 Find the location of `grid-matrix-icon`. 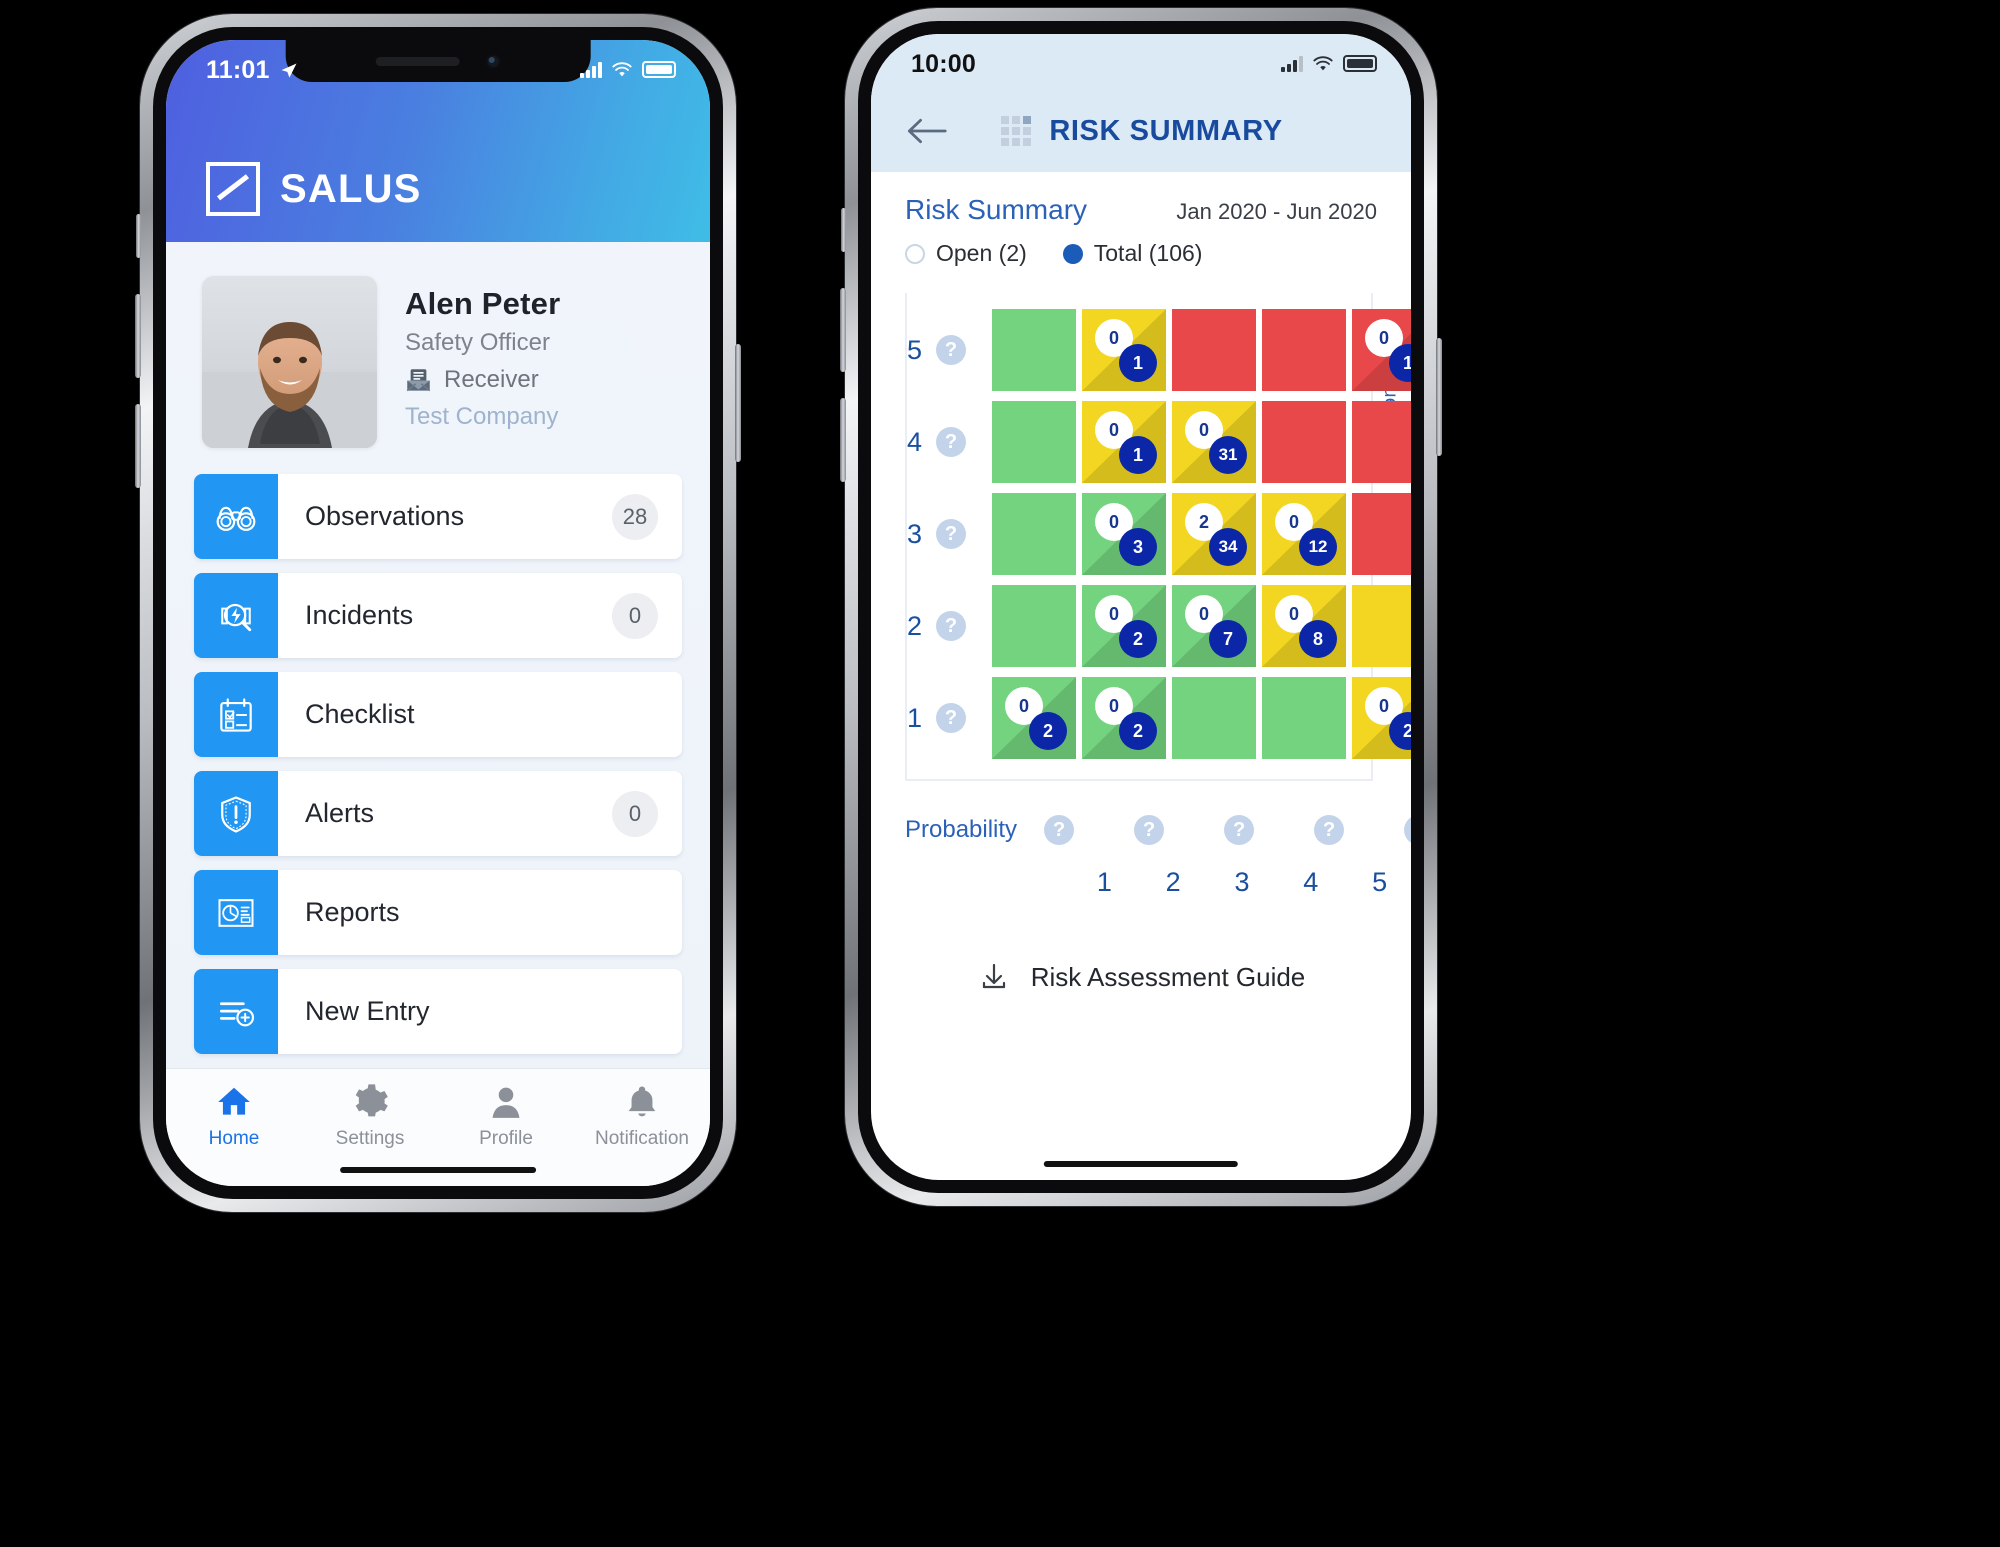

grid-matrix-icon is located at coordinates (1016, 131).